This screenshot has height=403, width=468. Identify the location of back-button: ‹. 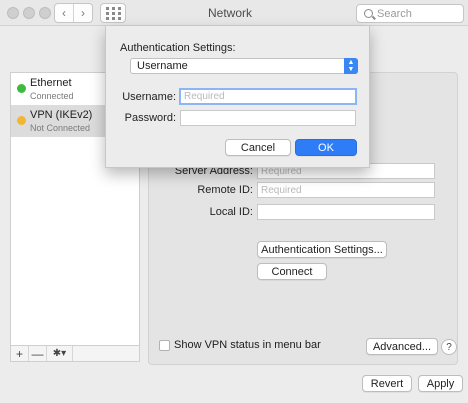
(64, 13).